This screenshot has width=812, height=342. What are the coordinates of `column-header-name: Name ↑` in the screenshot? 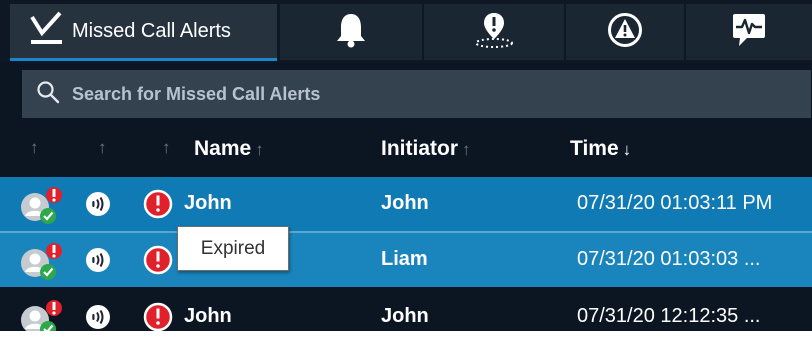 It's located at (229, 149).